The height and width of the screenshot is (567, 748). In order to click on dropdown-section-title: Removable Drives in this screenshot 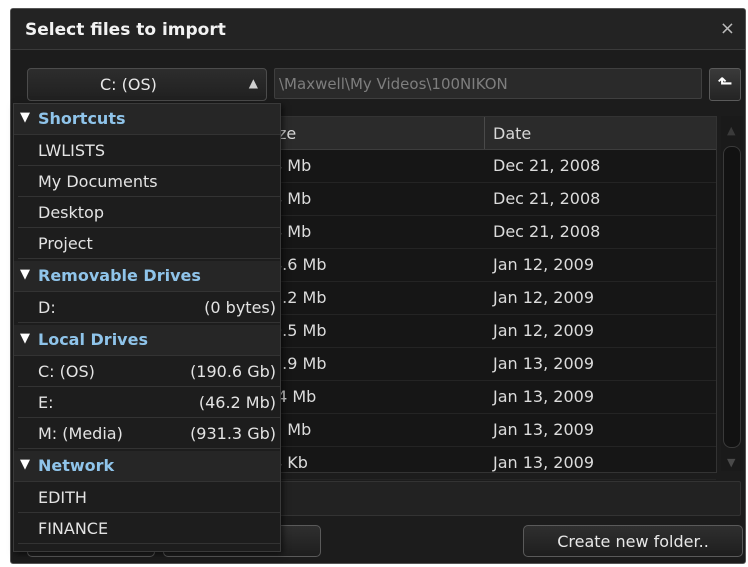, I will do `click(119, 275)`.